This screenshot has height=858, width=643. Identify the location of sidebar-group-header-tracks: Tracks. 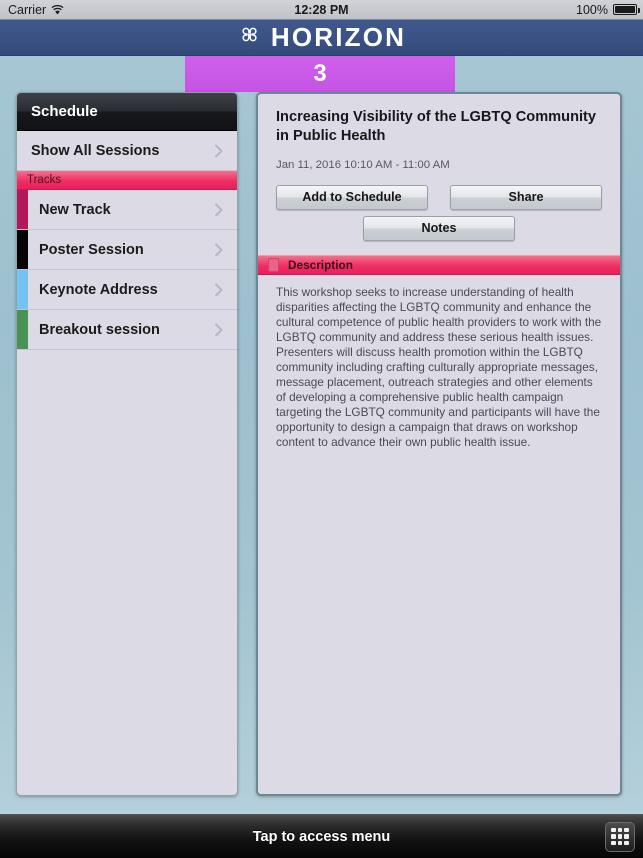
(127, 180).